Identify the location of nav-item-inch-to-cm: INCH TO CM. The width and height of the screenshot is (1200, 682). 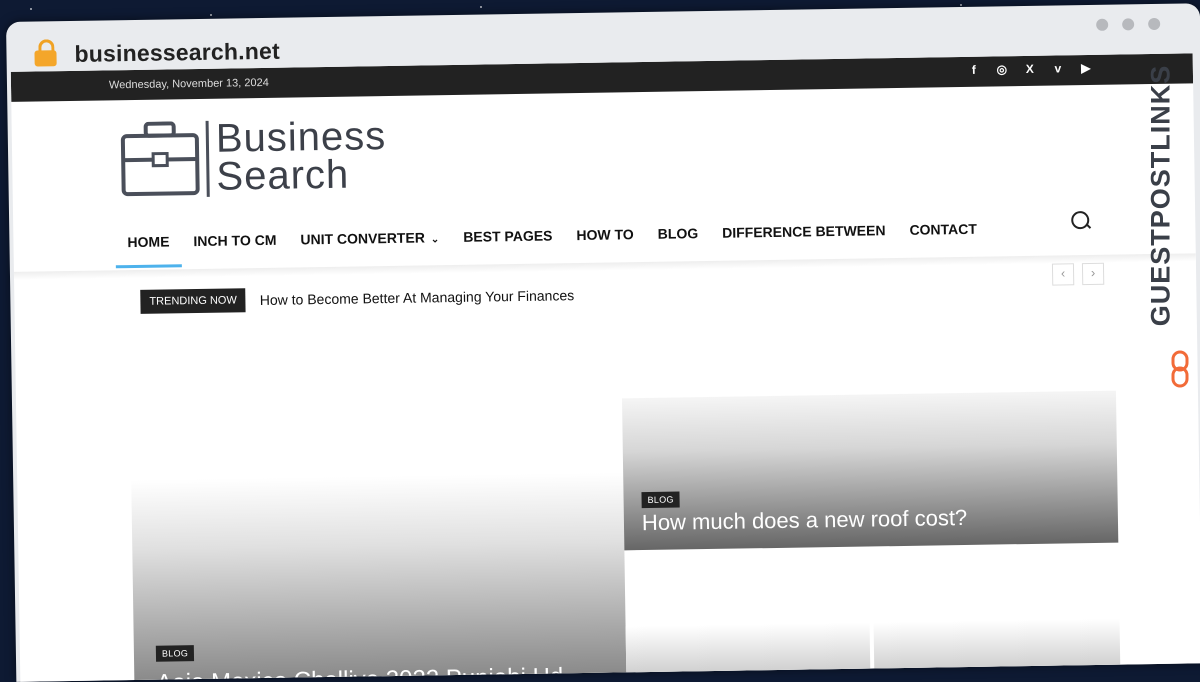
(235, 241).